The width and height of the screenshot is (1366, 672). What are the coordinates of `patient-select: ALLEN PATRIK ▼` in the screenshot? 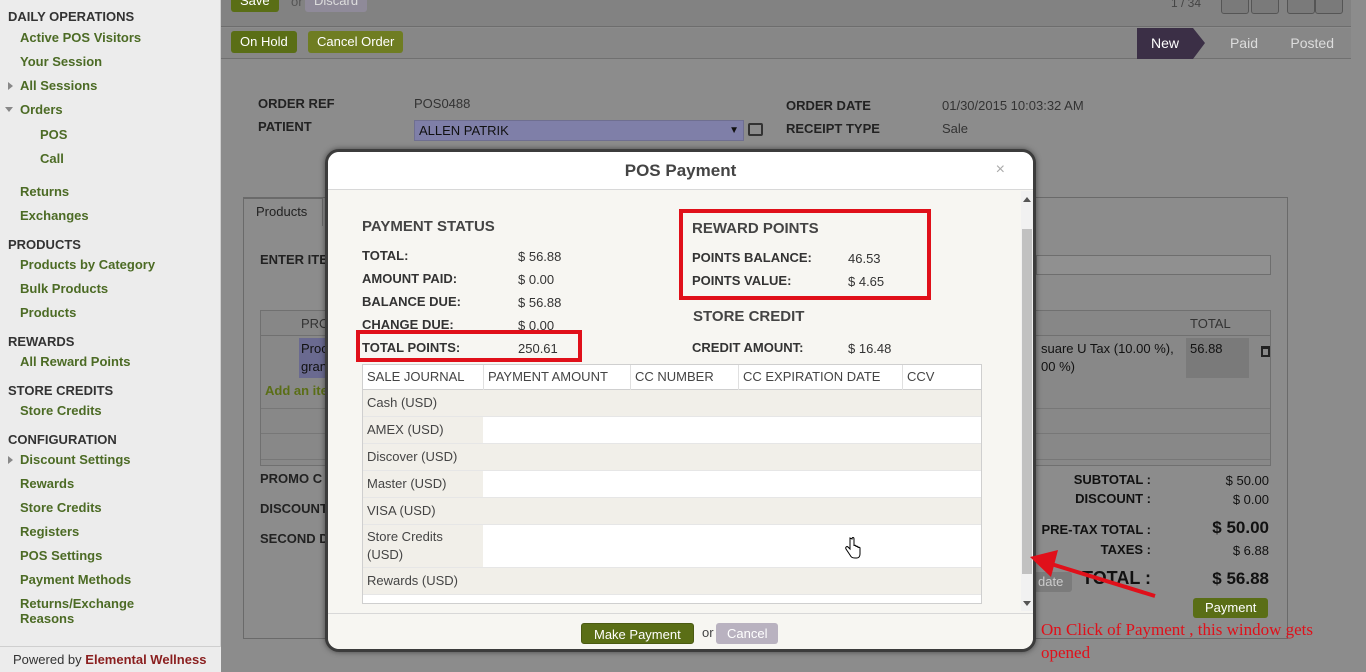 It's located at (579, 130).